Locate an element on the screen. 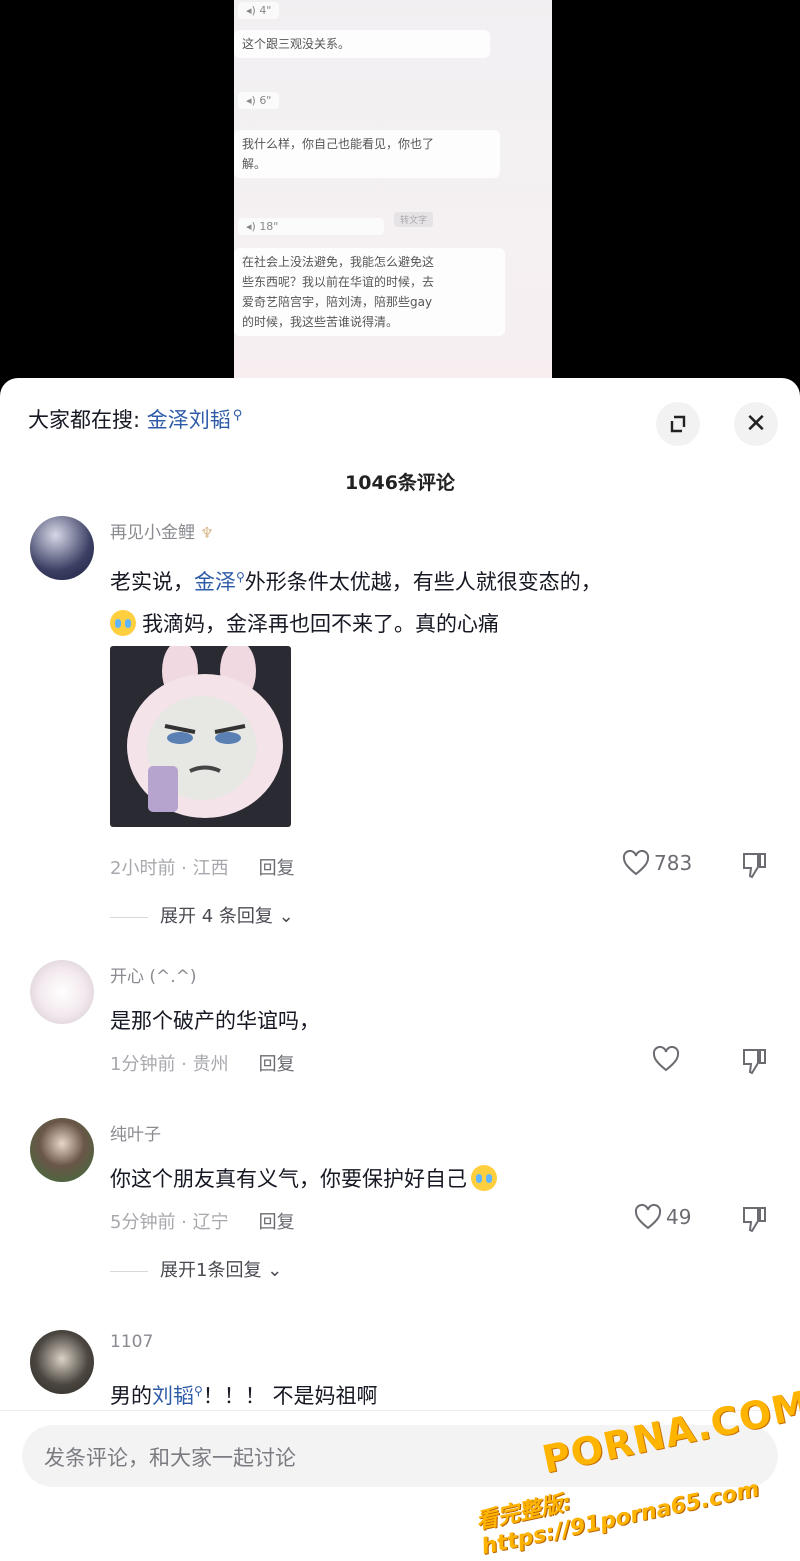  close-icon: ✕ is located at coordinates (756, 424).